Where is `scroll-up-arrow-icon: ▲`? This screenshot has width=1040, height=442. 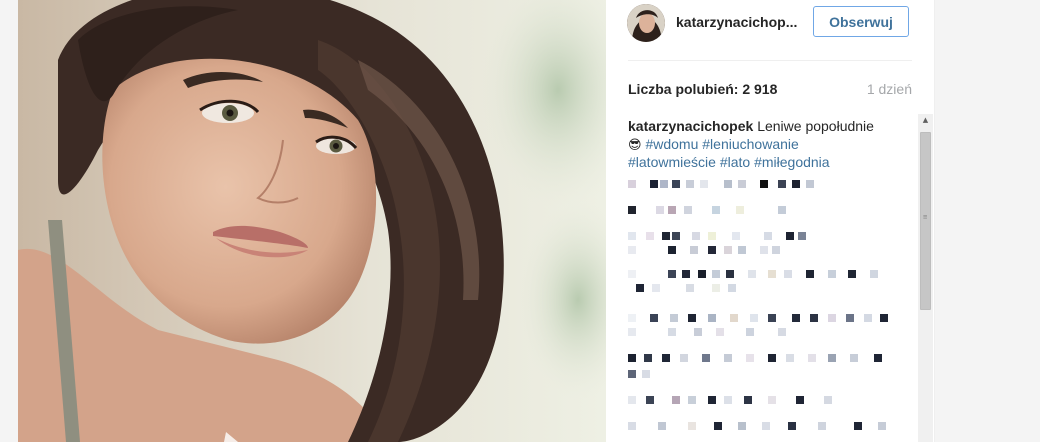
scroll-up-arrow-icon: ▲ is located at coordinates (925, 120).